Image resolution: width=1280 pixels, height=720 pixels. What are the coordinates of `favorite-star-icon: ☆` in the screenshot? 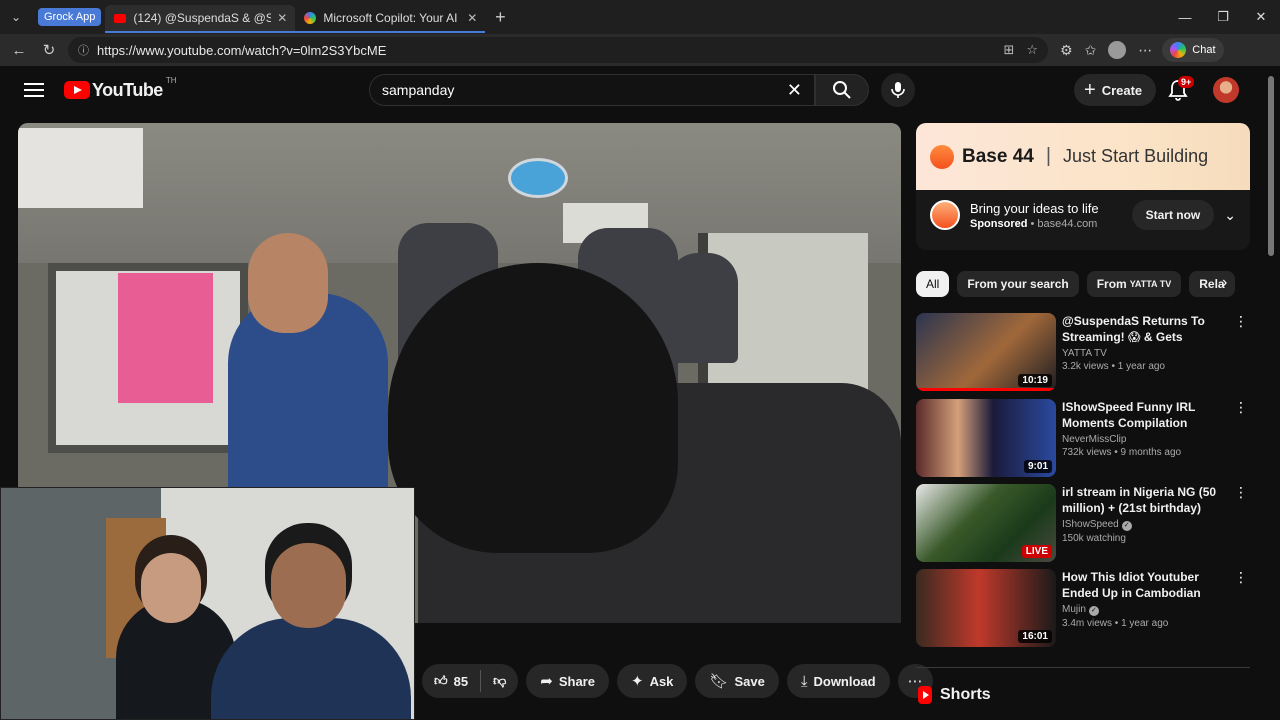 It's located at (1032, 50).